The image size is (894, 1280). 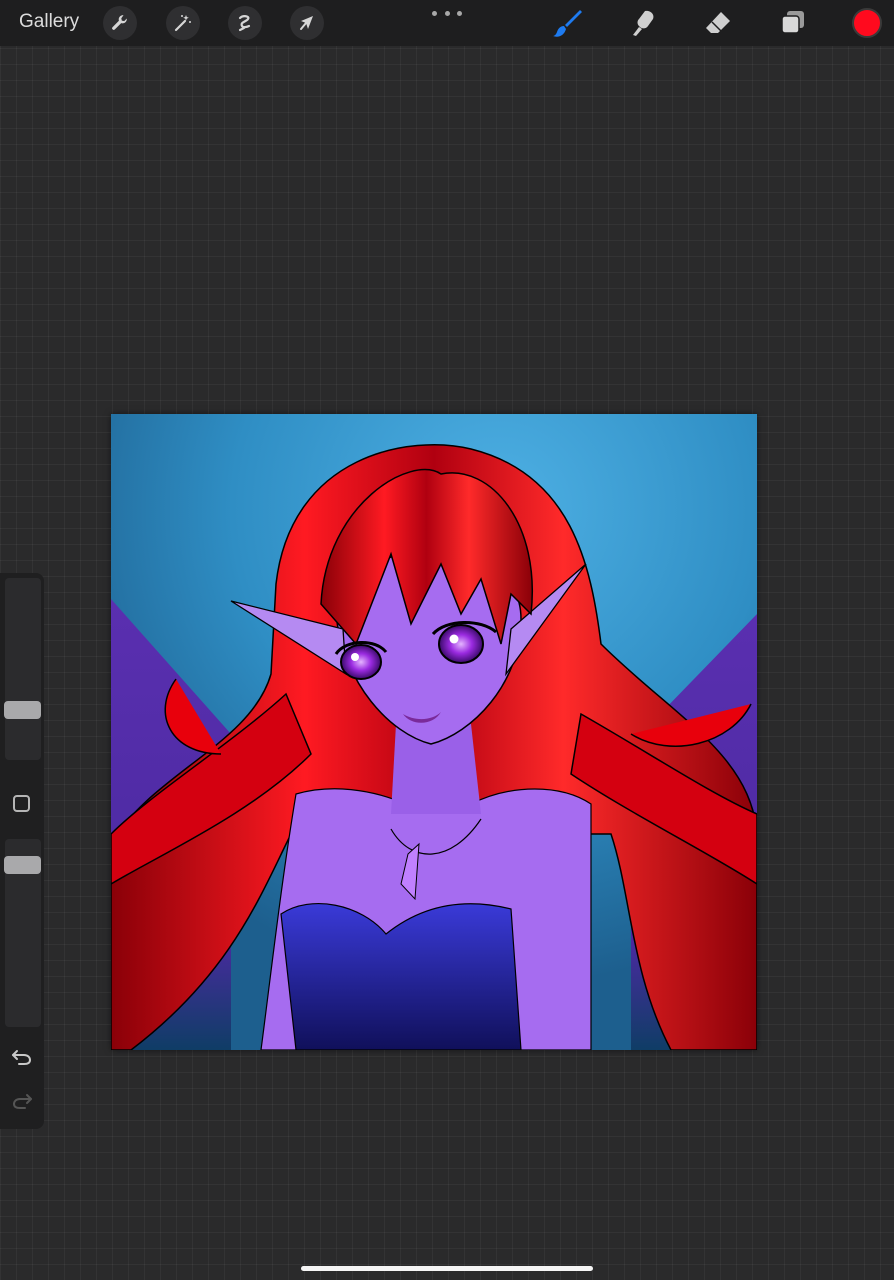 I want to click on selection-button, so click(x=245, y=23).